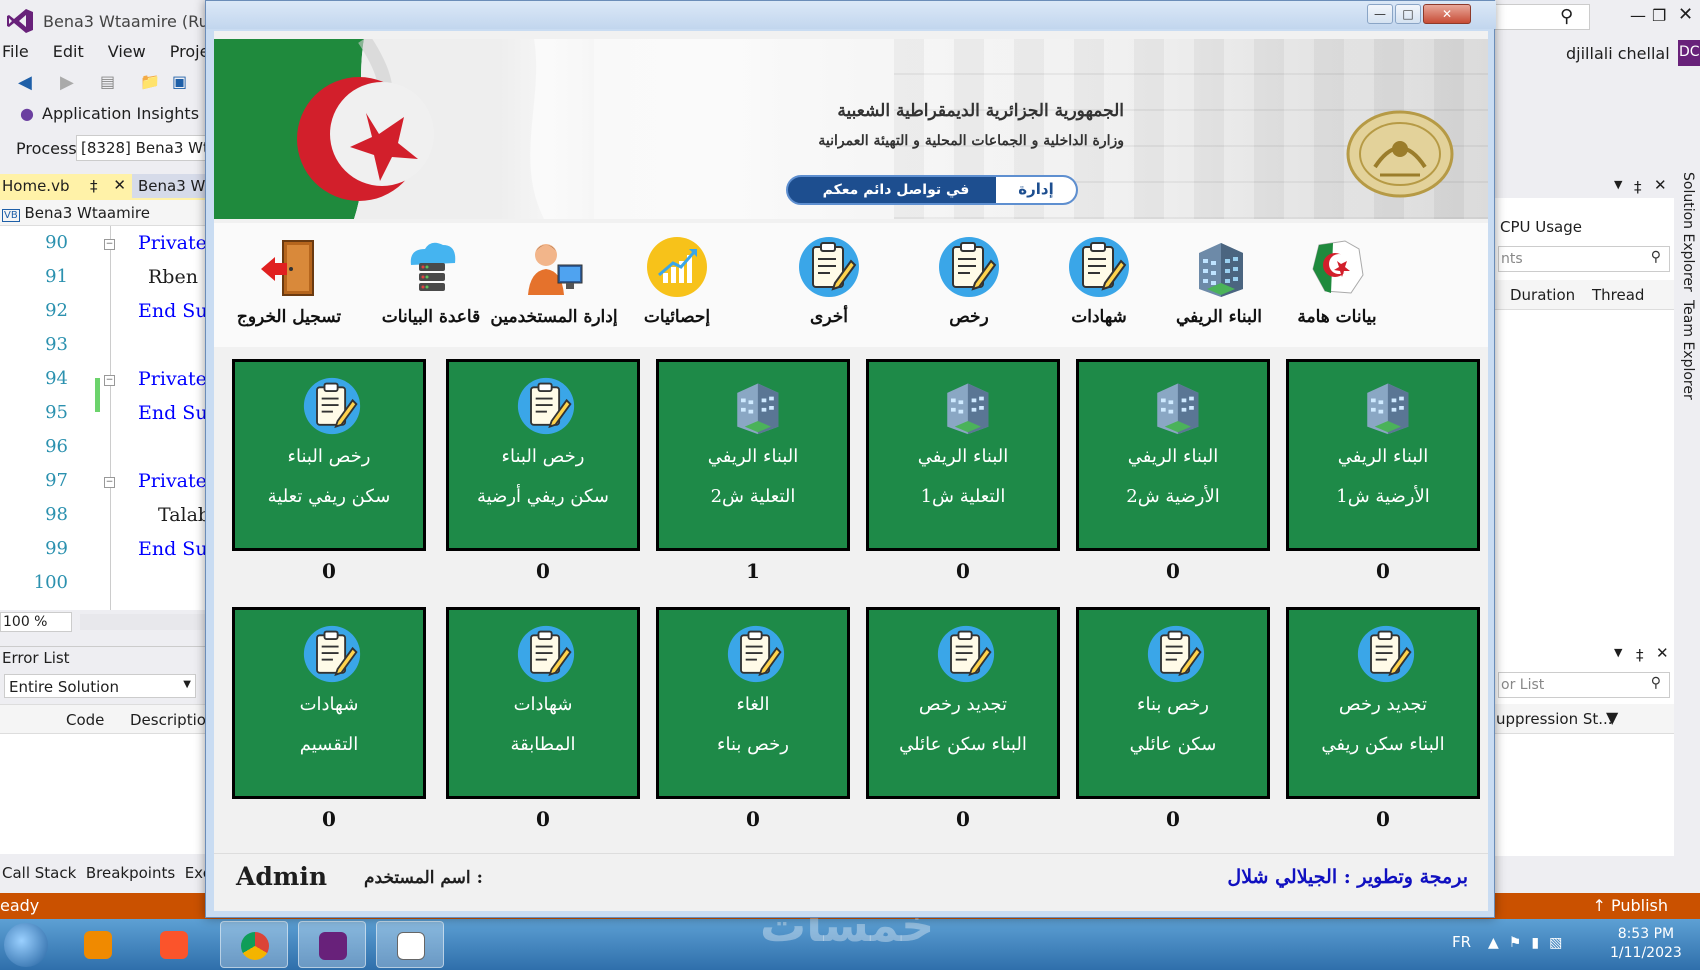 The image size is (1700, 970). I want to click on menu-edit: Edit, so click(68, 55).